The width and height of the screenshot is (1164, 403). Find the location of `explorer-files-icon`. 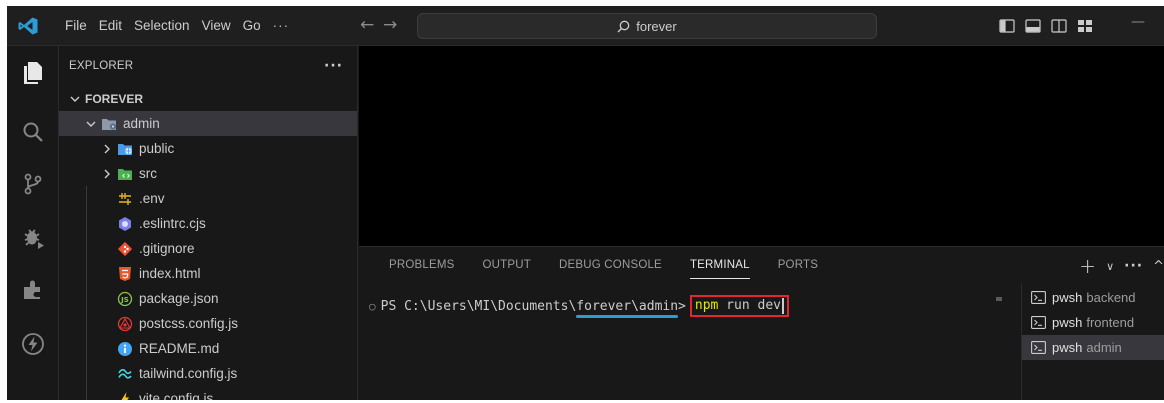

explorer-files-icon is located at coordinates (33, 73).